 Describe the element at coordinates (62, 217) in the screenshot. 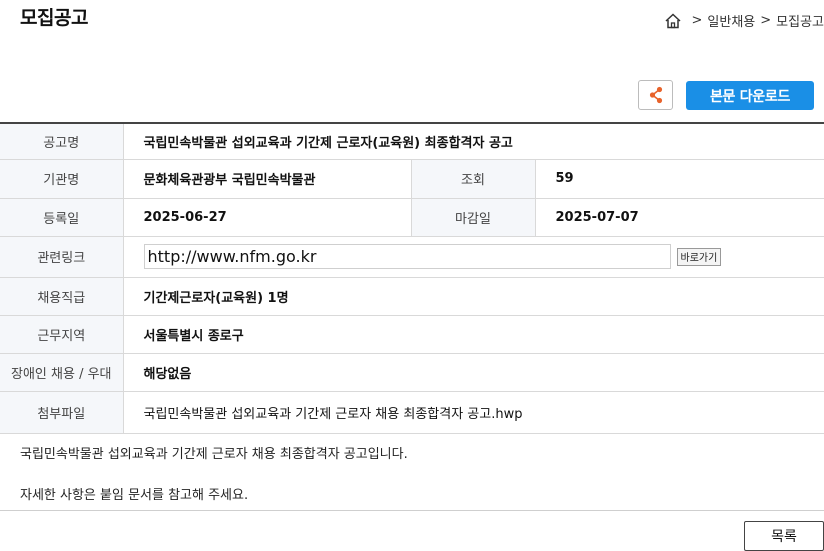

I see `reg-date-label: 등록일` at that location.